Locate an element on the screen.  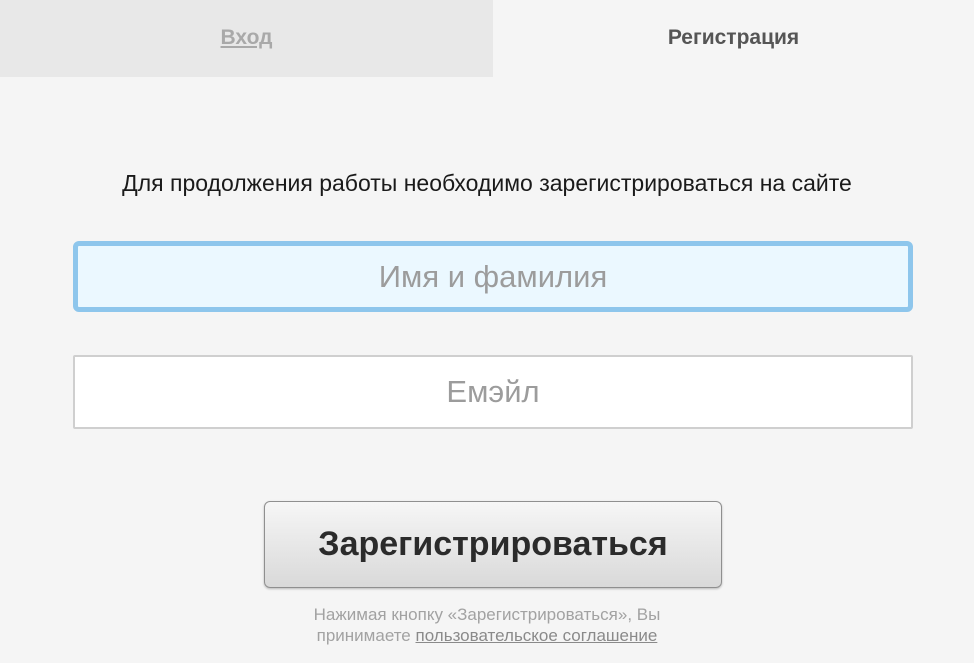
tab-register-label: Регистрация is located at coordinates (733, 37).